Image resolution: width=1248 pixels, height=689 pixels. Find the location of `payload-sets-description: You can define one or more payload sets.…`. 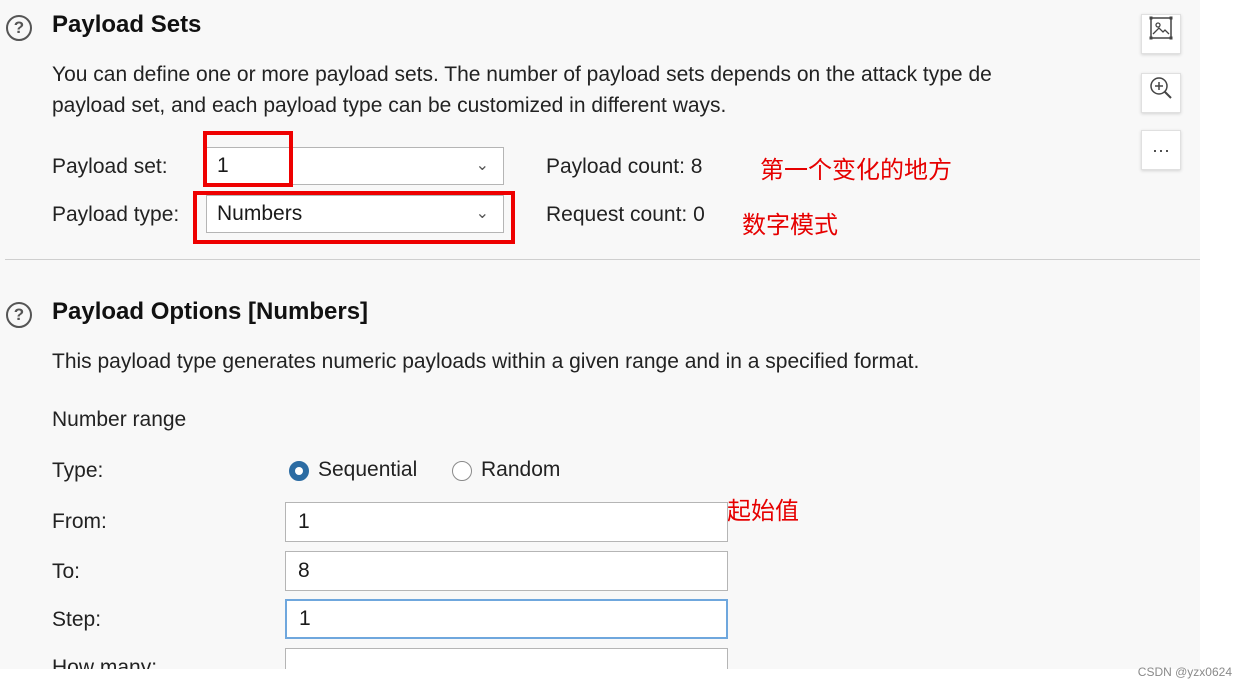

payload-sets-description: You can define one or more payload sets.… is located at coordinates (522, 74).